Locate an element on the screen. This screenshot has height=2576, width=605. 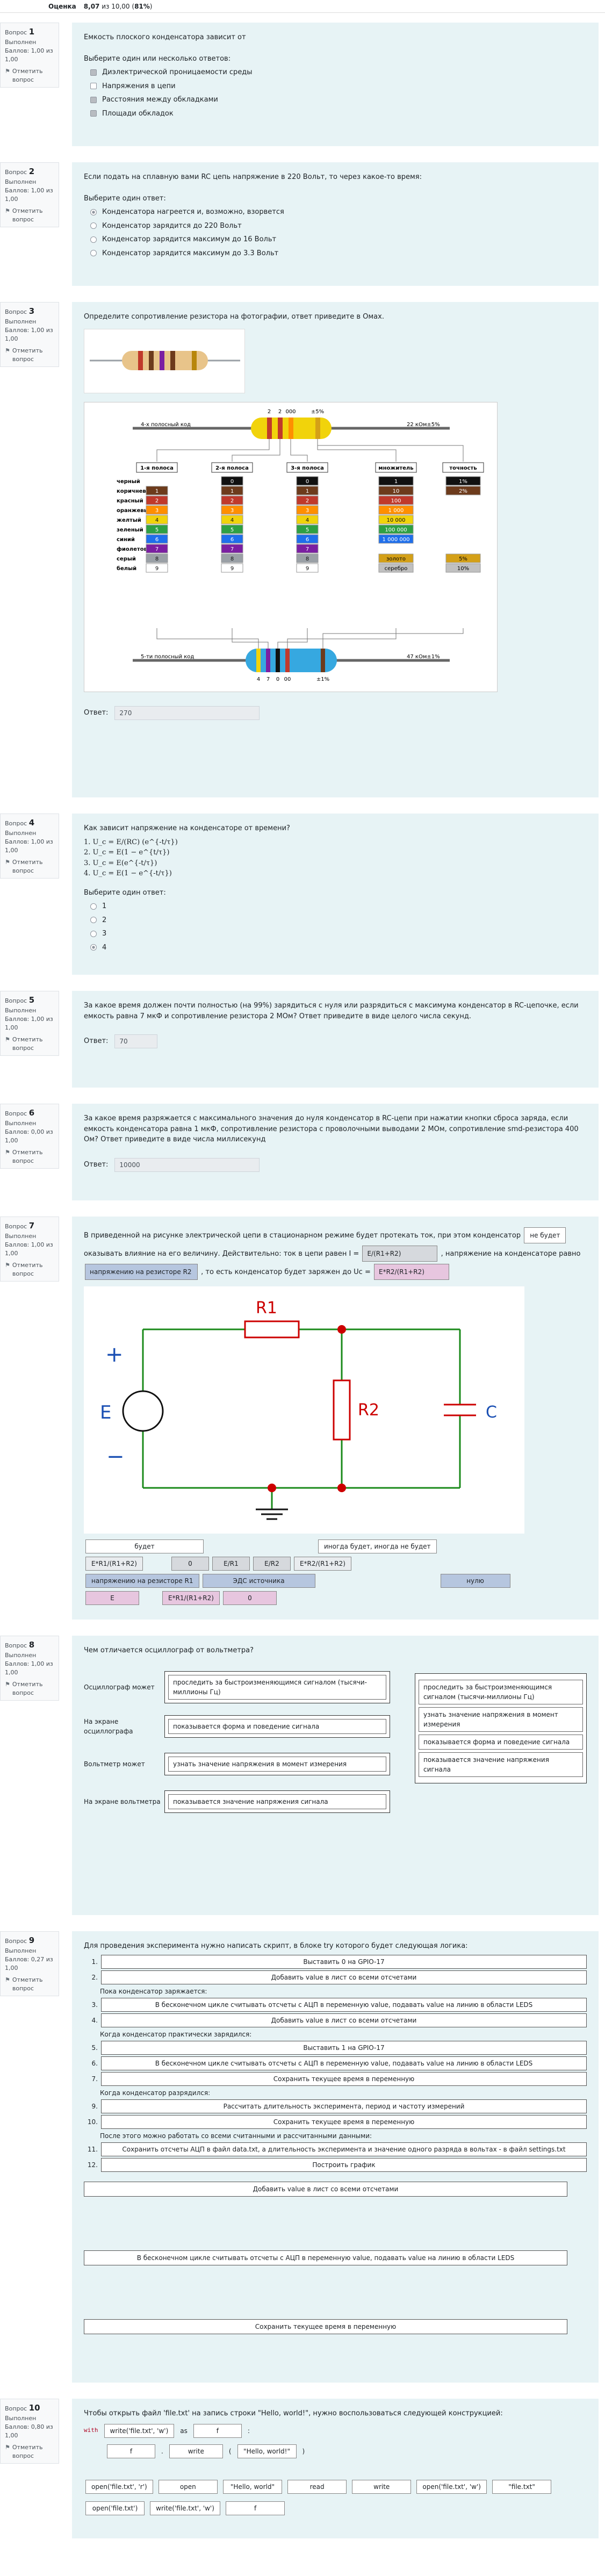
list-subheading: Пока конденсатор заряжается: is located at coordinates (153, 1991).